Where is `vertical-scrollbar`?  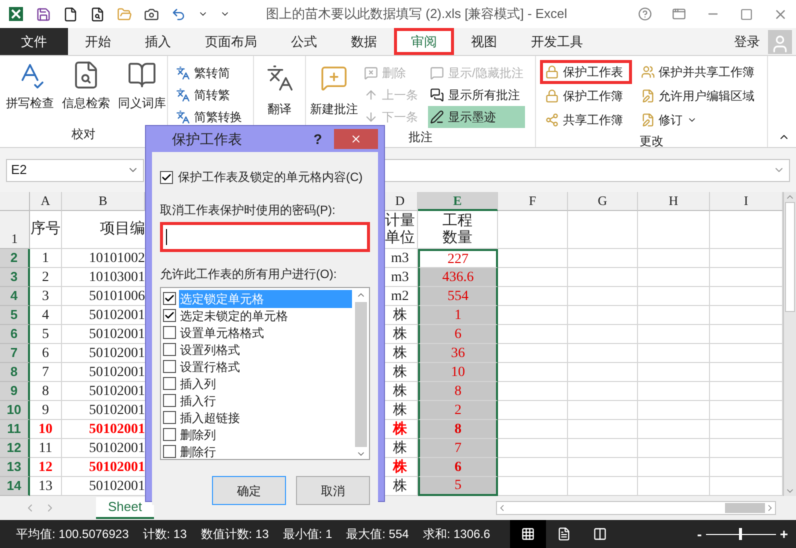 vertical-scrollbar is located at coordinates (789, 344).